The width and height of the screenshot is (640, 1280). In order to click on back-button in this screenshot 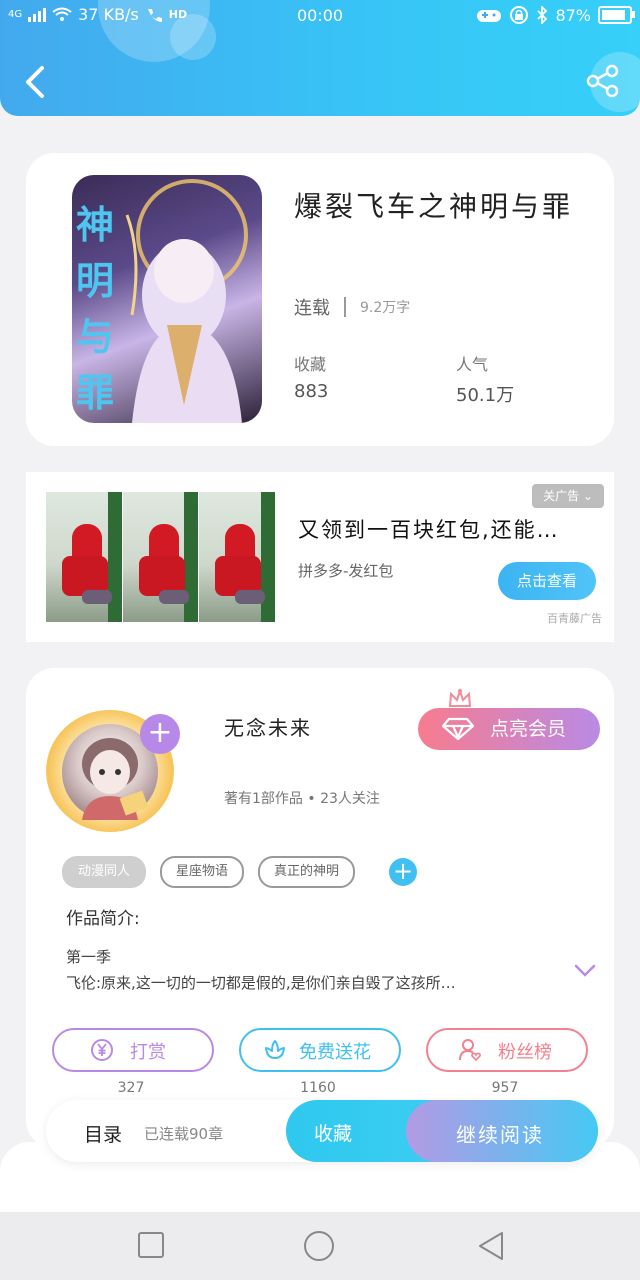, I will do `click(36, 82)`.